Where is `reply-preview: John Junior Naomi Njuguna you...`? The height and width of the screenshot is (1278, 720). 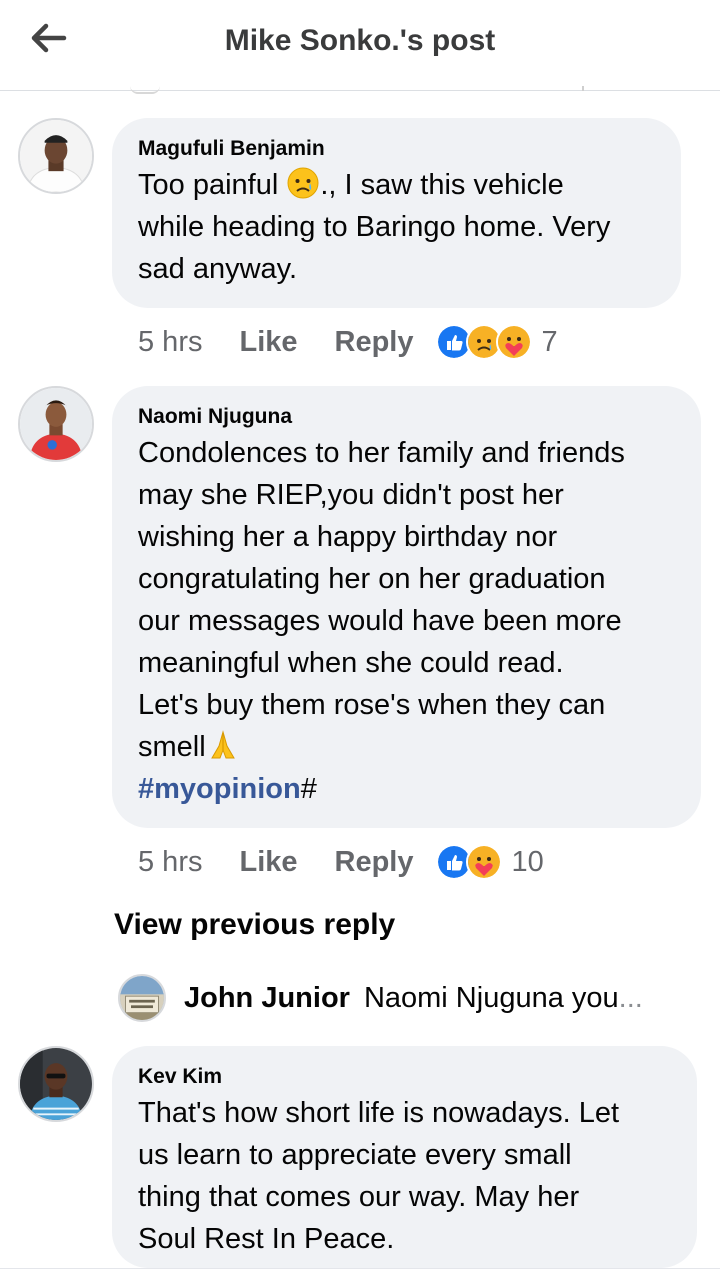 reply-preview: John Junior Naomi Njuguna you... is located at coordinates (380, 998).